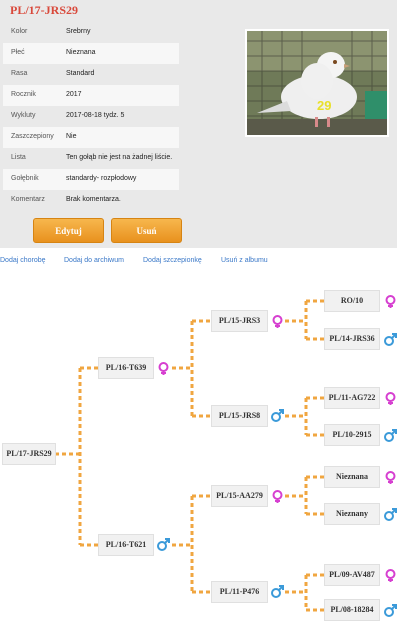 The height and width of the screenshot is (622, 401). I want to click on pedigree-node-mother: PL/16-T639, so click(126, 368).